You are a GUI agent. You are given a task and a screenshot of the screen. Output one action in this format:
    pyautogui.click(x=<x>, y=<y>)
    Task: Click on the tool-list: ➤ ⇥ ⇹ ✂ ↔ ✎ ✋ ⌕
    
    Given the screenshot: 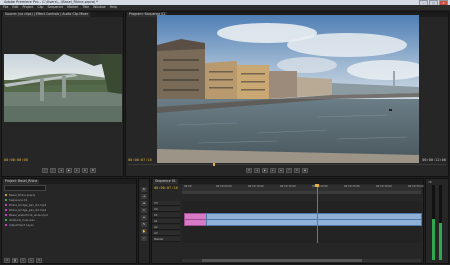 What is the action you would take?
    pyautogui.click(x=144, y=214)
    